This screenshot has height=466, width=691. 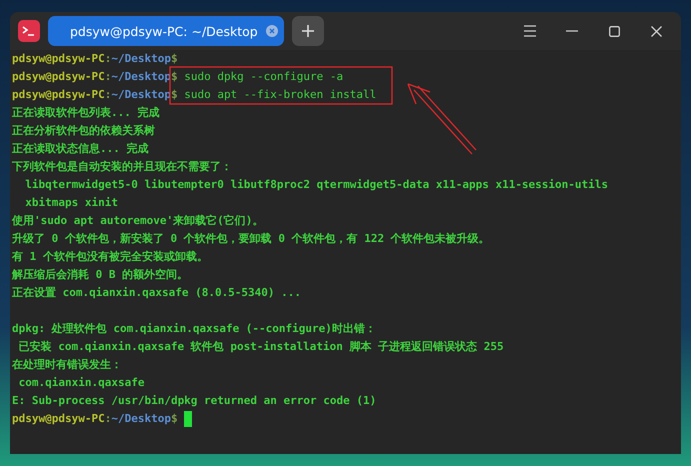 I want to click on maximize-icon, so click(x=614, y=31).